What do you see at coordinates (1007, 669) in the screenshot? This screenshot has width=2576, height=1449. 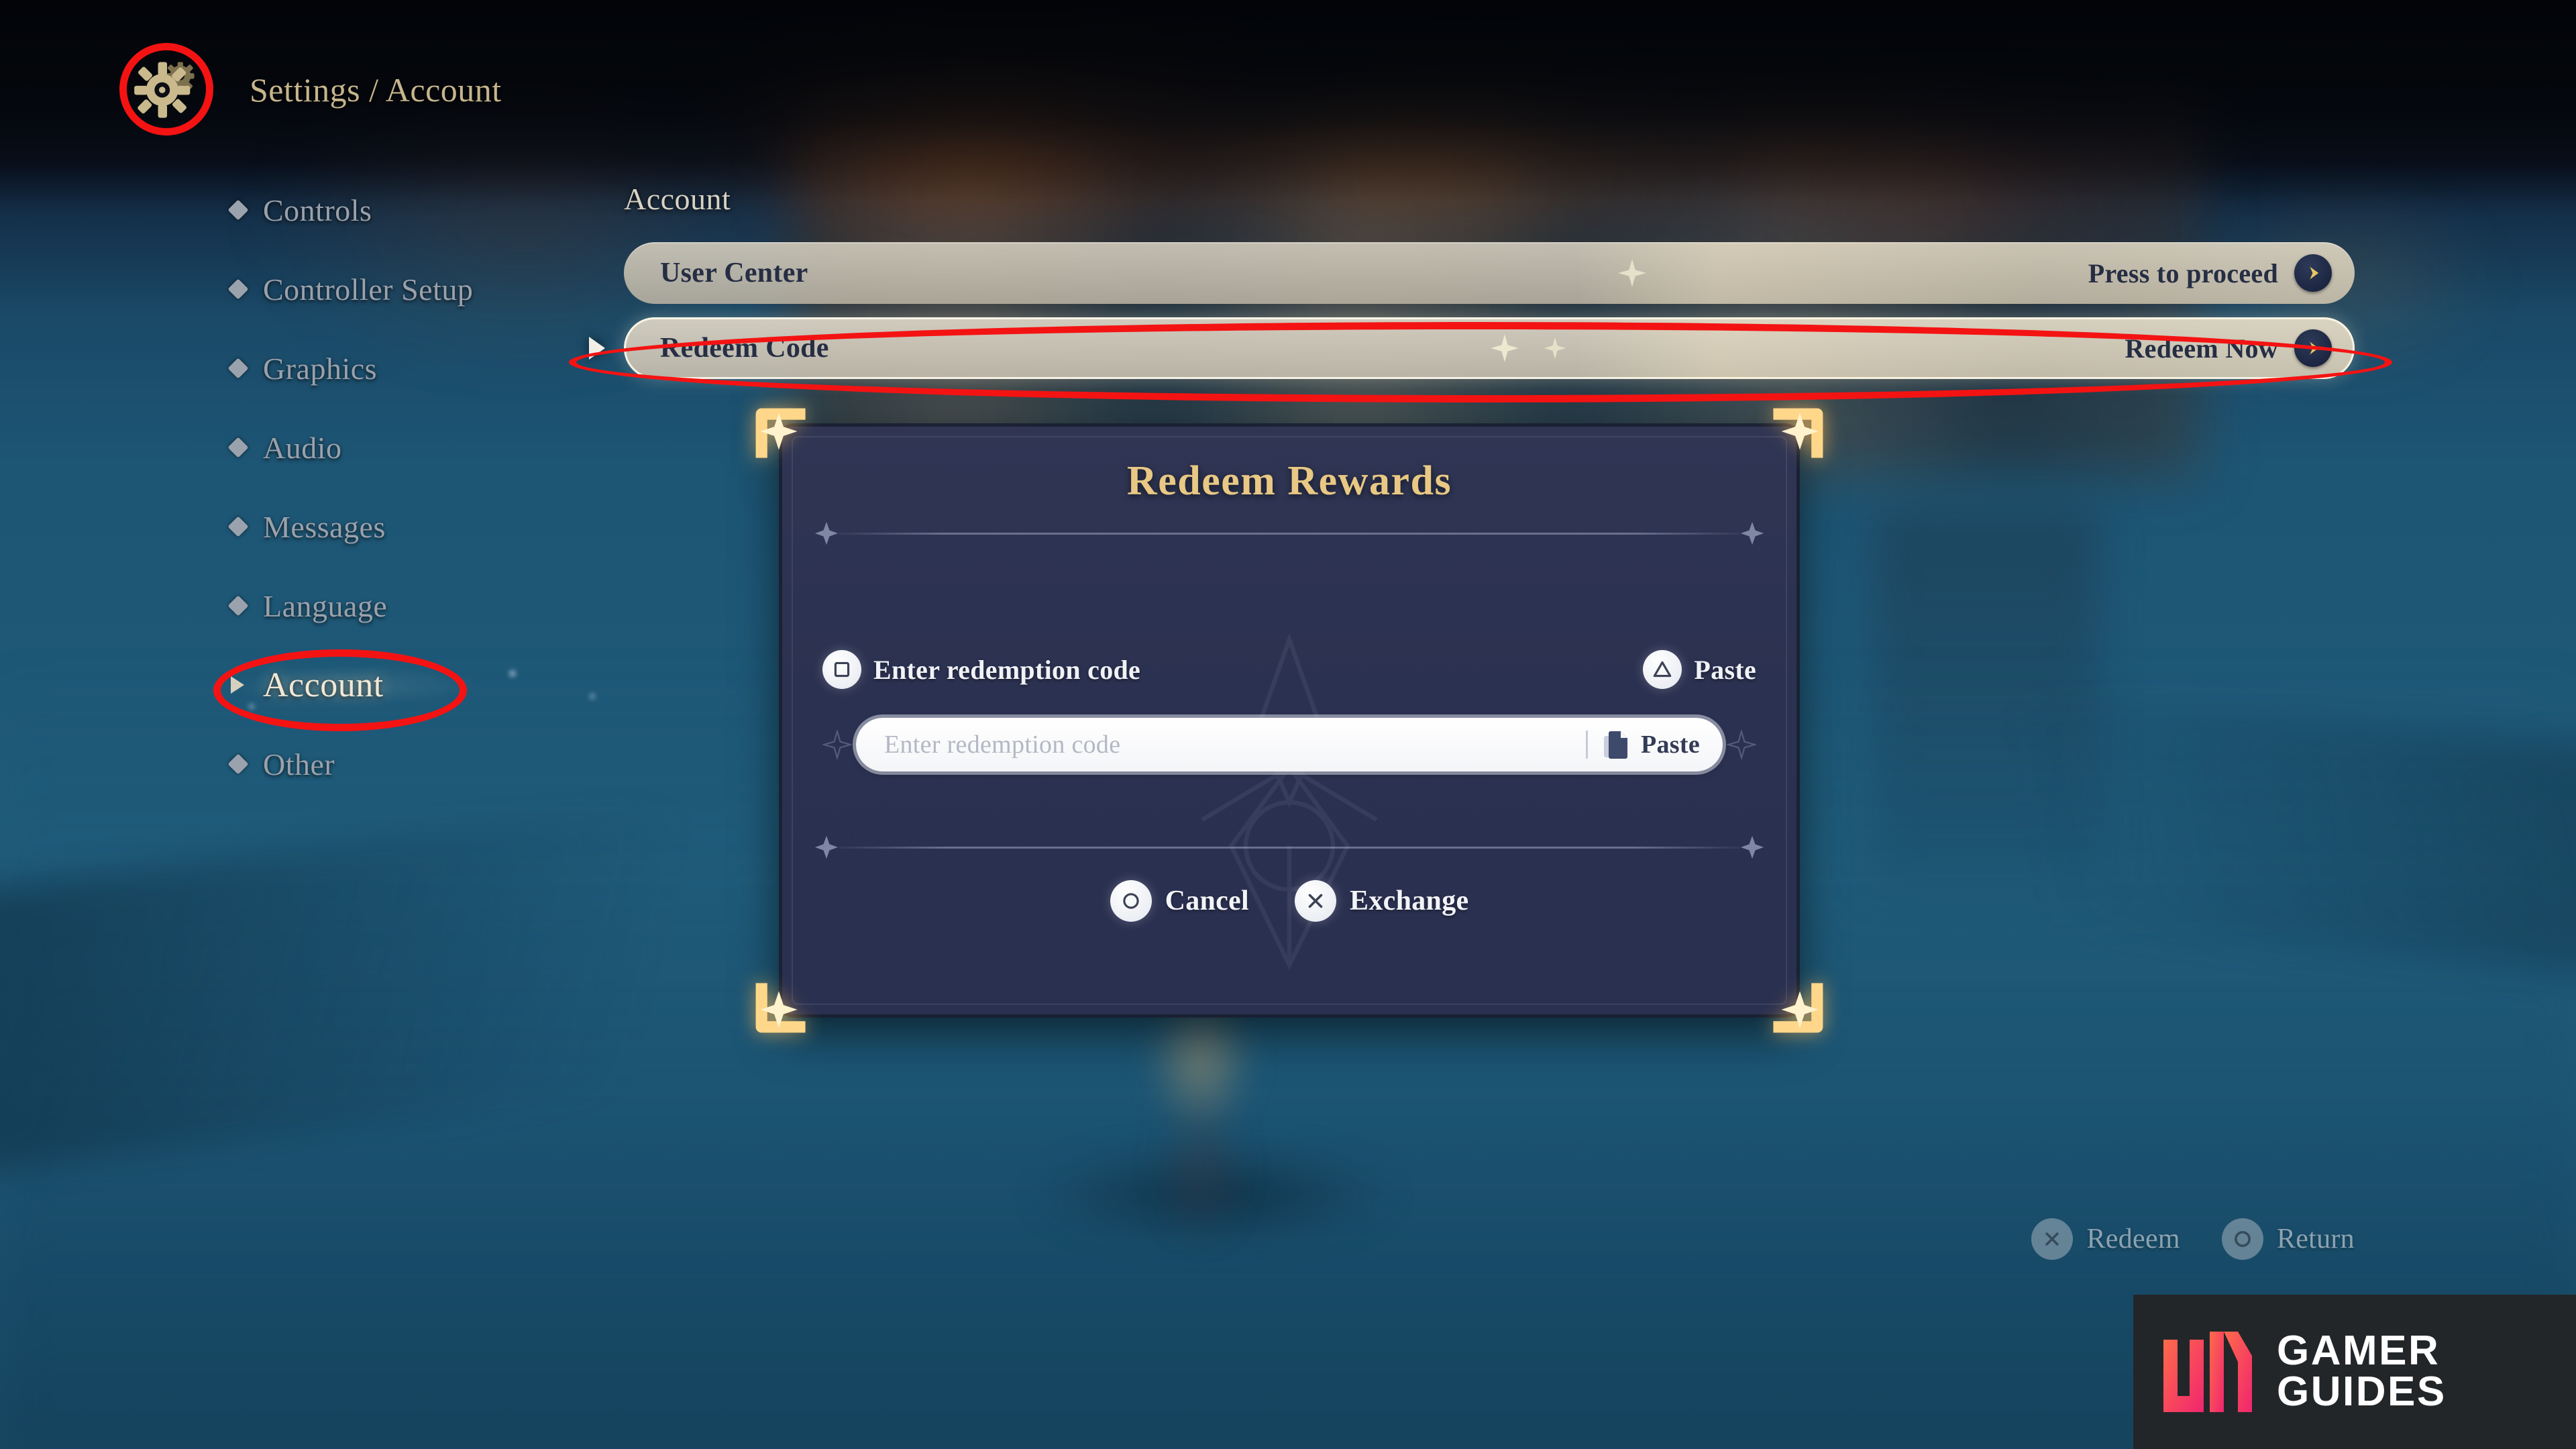 I see `hint-label: Enter redemption code` at bounding box center [1007, 669].